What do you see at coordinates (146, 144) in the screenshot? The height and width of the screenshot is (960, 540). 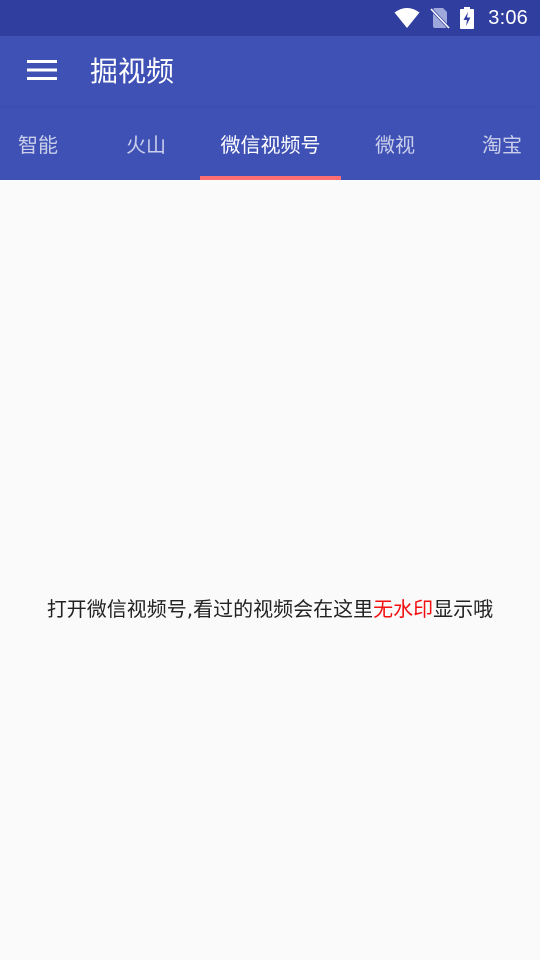 I see `tab-huoshan: 火山` at bounding box center [146, 144].